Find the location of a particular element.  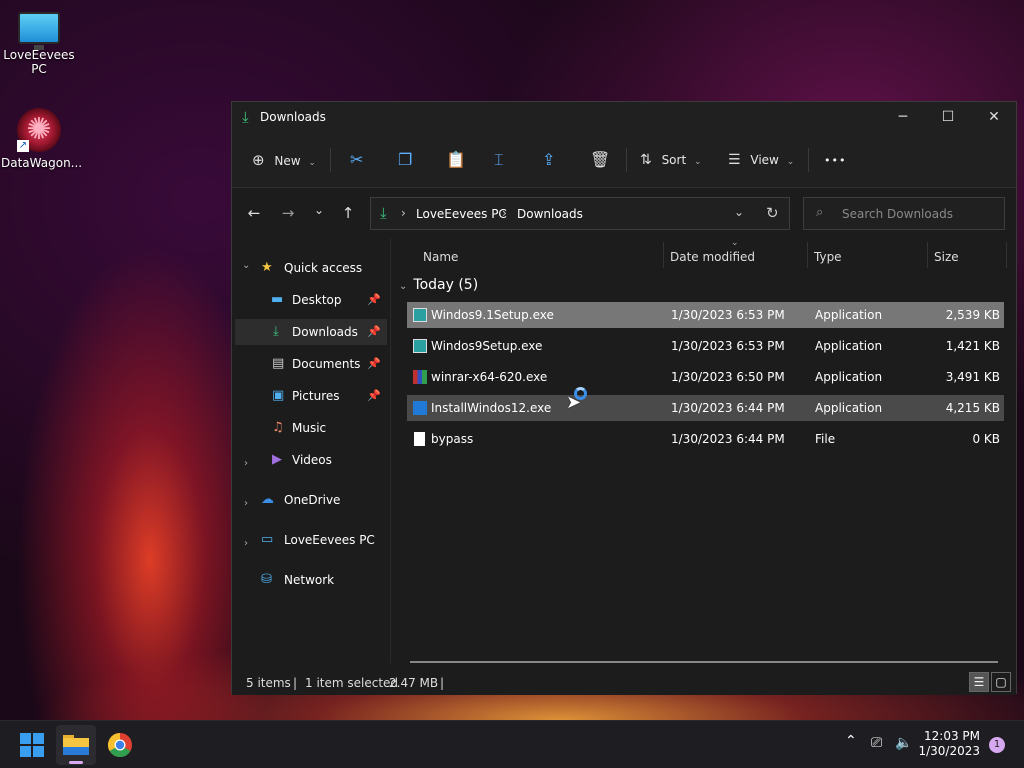

windows-logo-icon is located at coordinates (32, 745).